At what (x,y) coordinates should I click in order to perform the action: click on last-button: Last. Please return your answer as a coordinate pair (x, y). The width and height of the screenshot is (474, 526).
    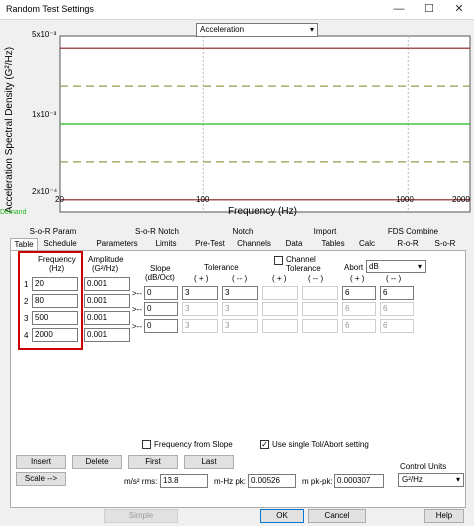
    Looking at the image, I should click on (209, 462).